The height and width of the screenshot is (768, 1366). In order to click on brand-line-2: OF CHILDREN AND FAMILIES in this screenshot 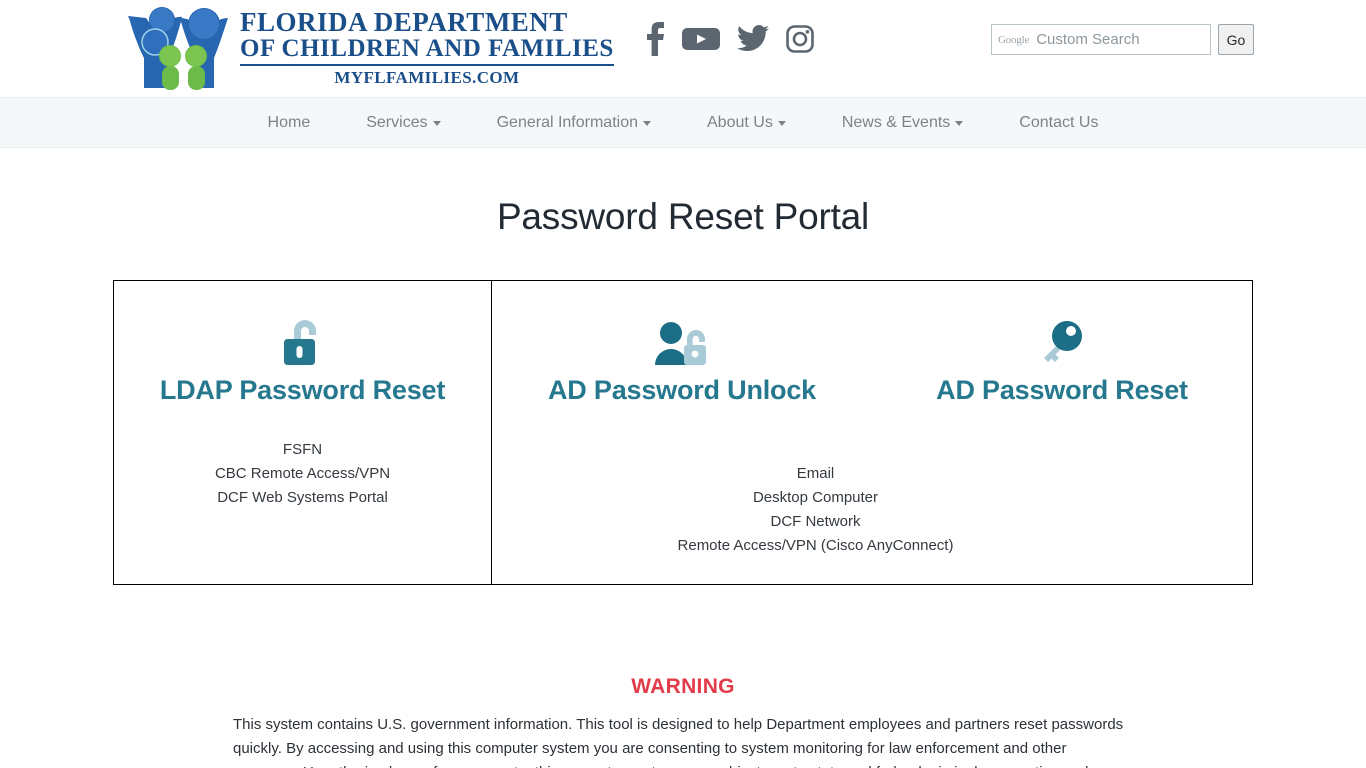, I will do `click(427, 48)`.